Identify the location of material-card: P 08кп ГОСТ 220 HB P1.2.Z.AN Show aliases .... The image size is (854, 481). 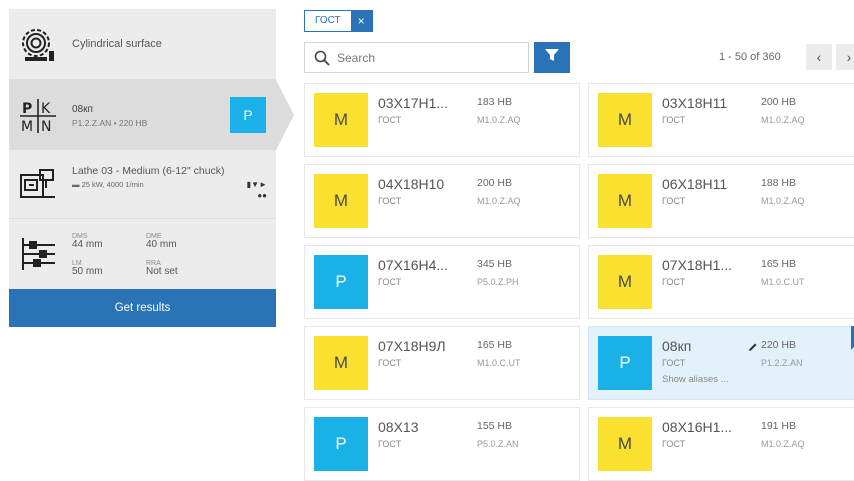
(721, 363).